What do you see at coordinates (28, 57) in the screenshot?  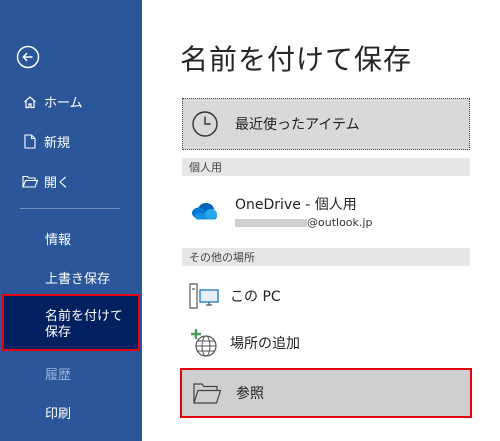 I see `back-arrow-icon` at bounding box center [28, 57].